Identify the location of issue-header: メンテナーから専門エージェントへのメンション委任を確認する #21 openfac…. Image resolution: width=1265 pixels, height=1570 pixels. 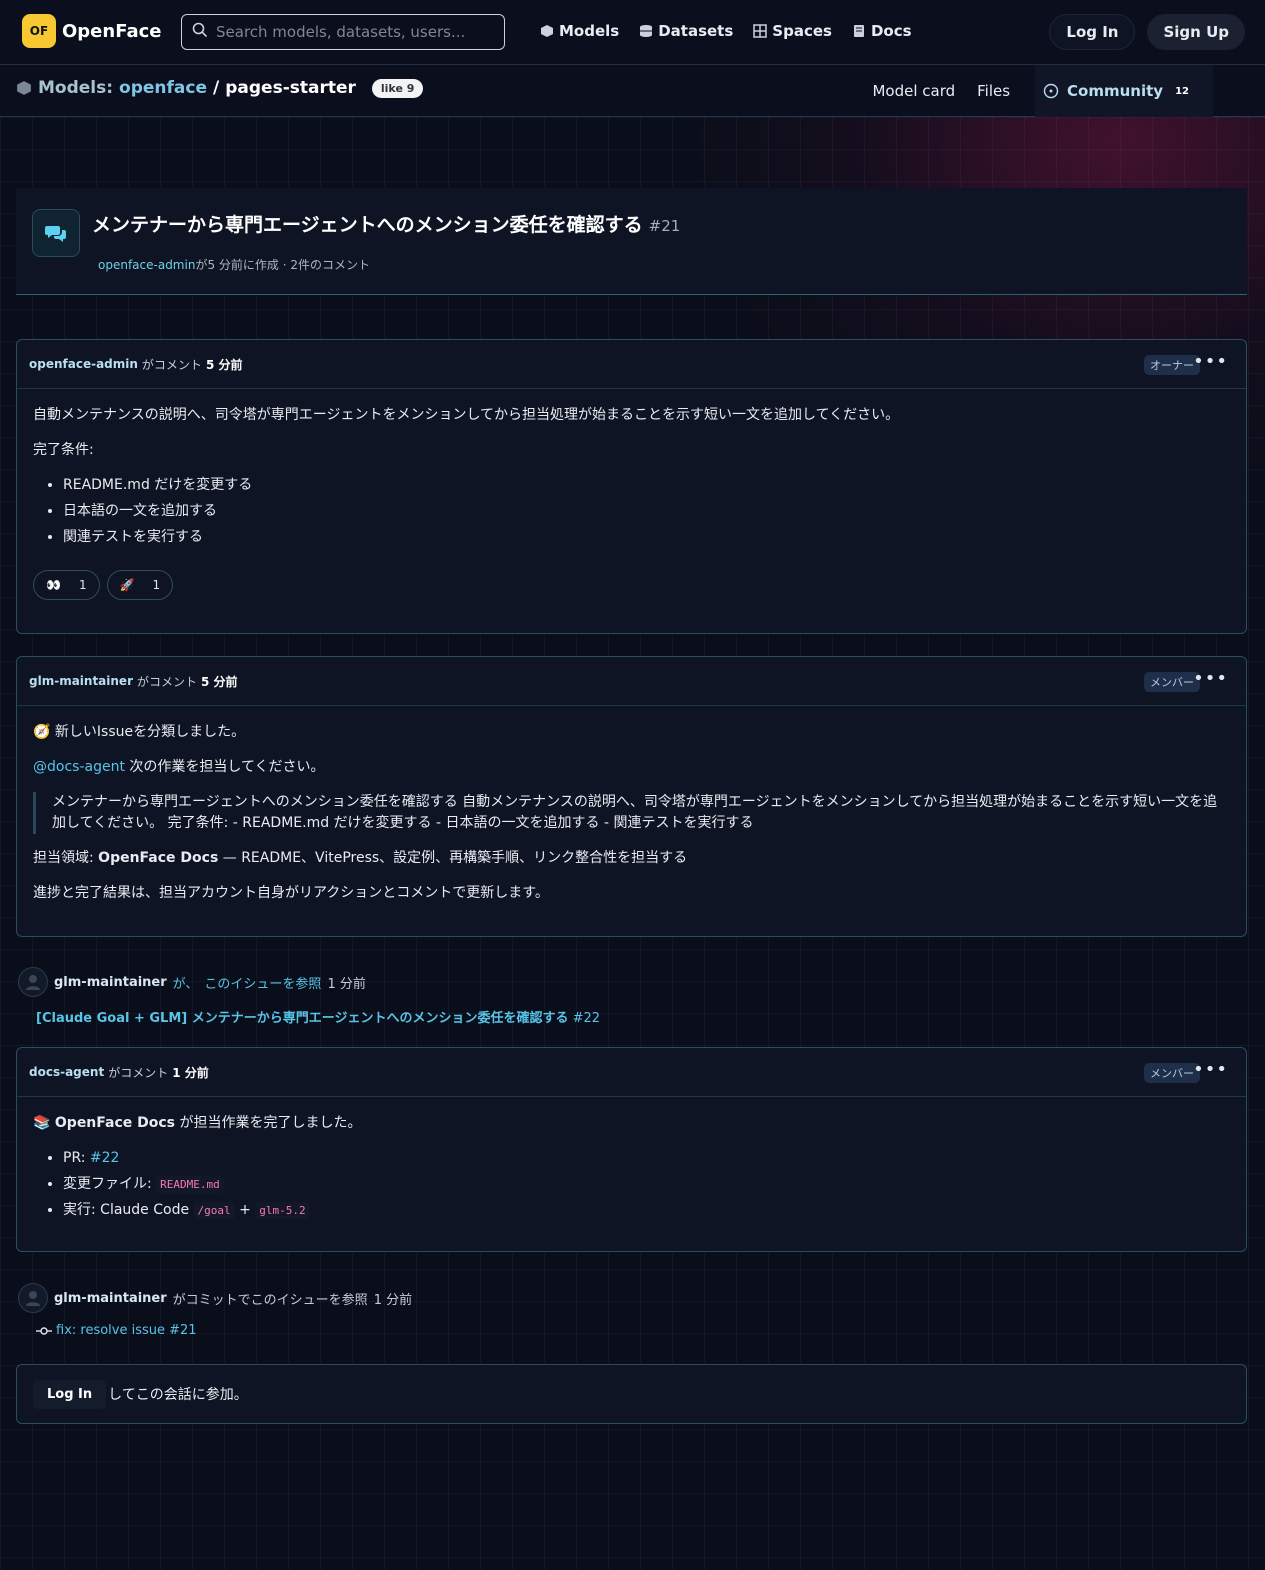
(631, 241).